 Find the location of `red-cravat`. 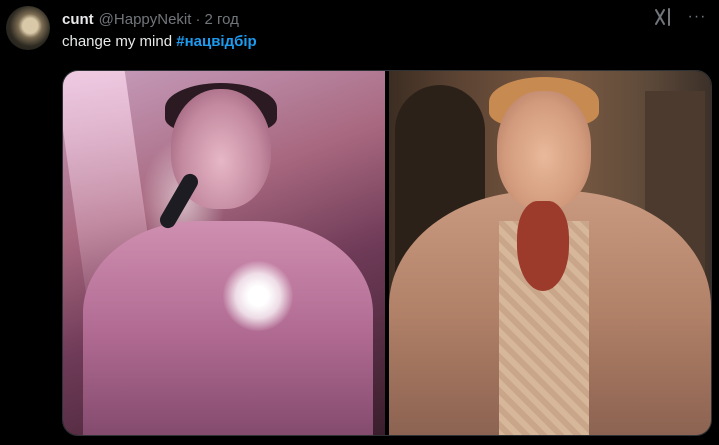

red-cravat is located at coordinates (543, 246).